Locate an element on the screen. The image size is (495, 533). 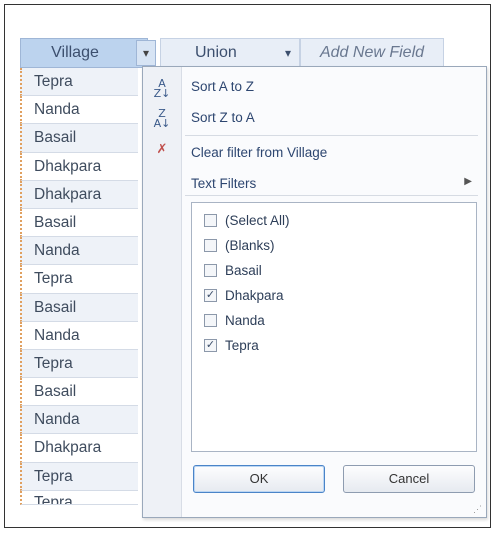
menu-icon-gutter is located at coordinates (162, 292).